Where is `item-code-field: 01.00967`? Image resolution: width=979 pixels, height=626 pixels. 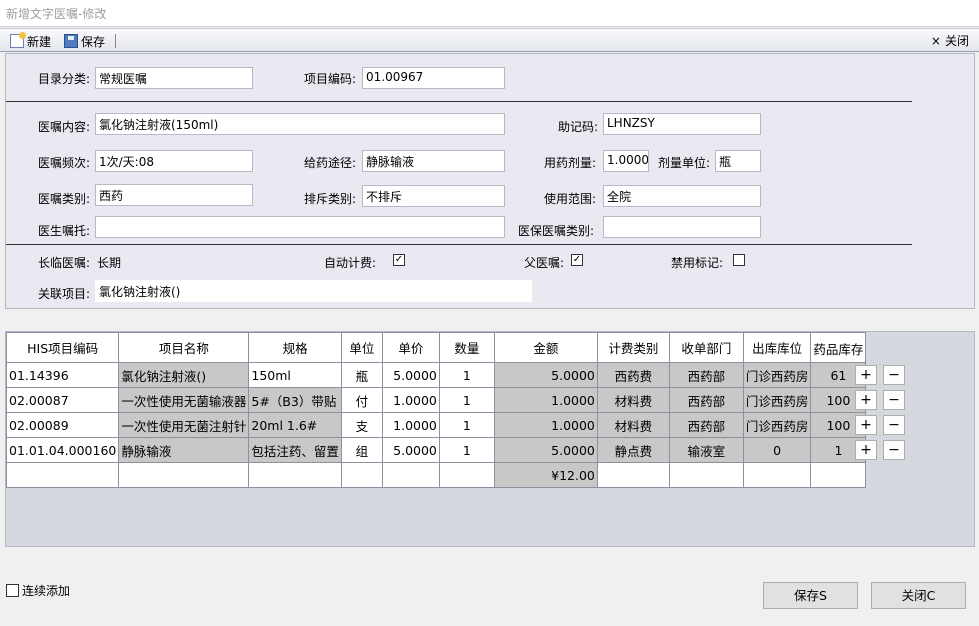 item-code-field: 01.00967 is located at coordinates (433, 78).